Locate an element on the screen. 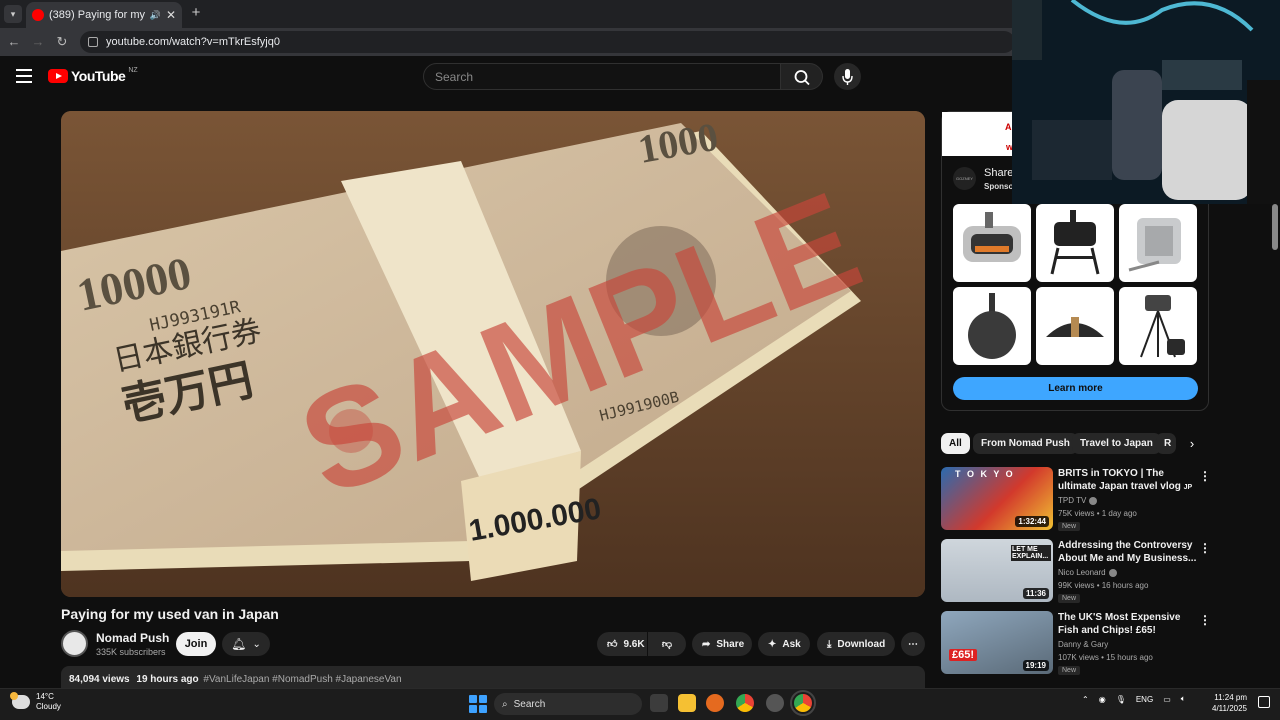  task-view-icon is located at coordinates (659, 703).